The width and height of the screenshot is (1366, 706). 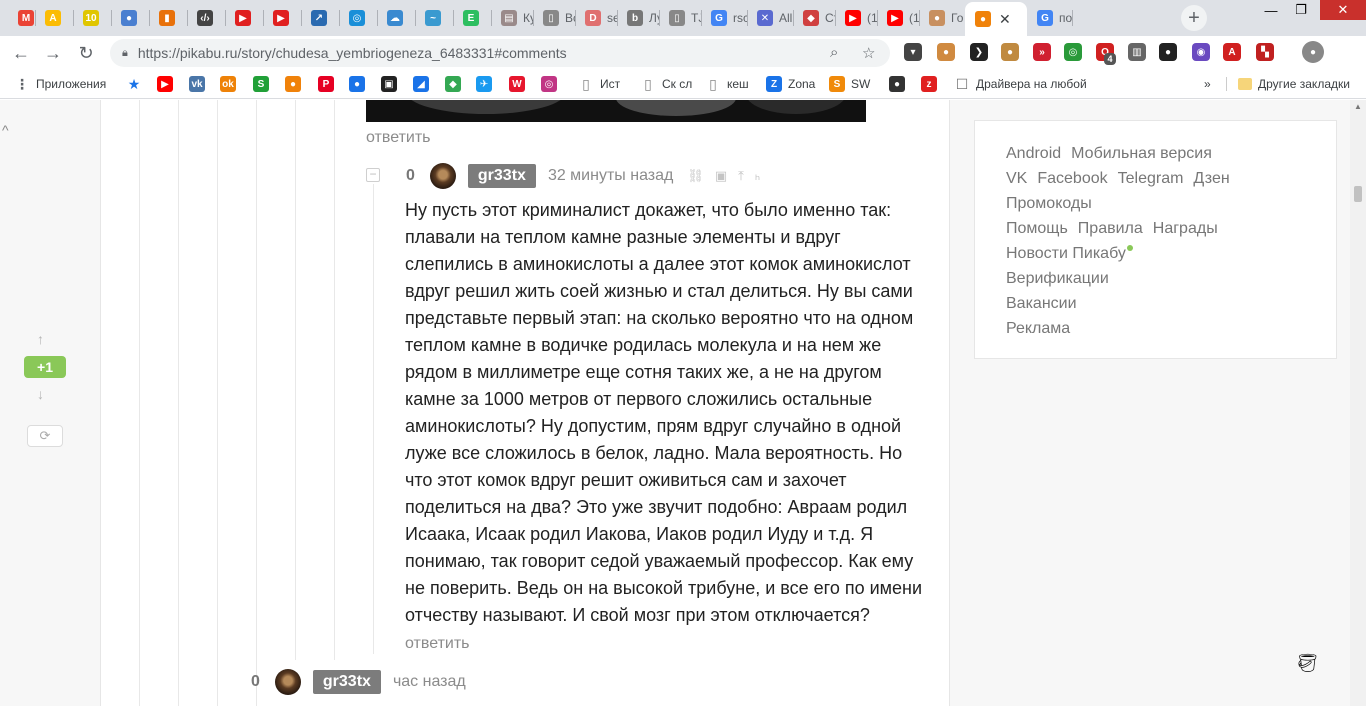 I want to click on bookmark-item: W, so click(x=517, y=84).